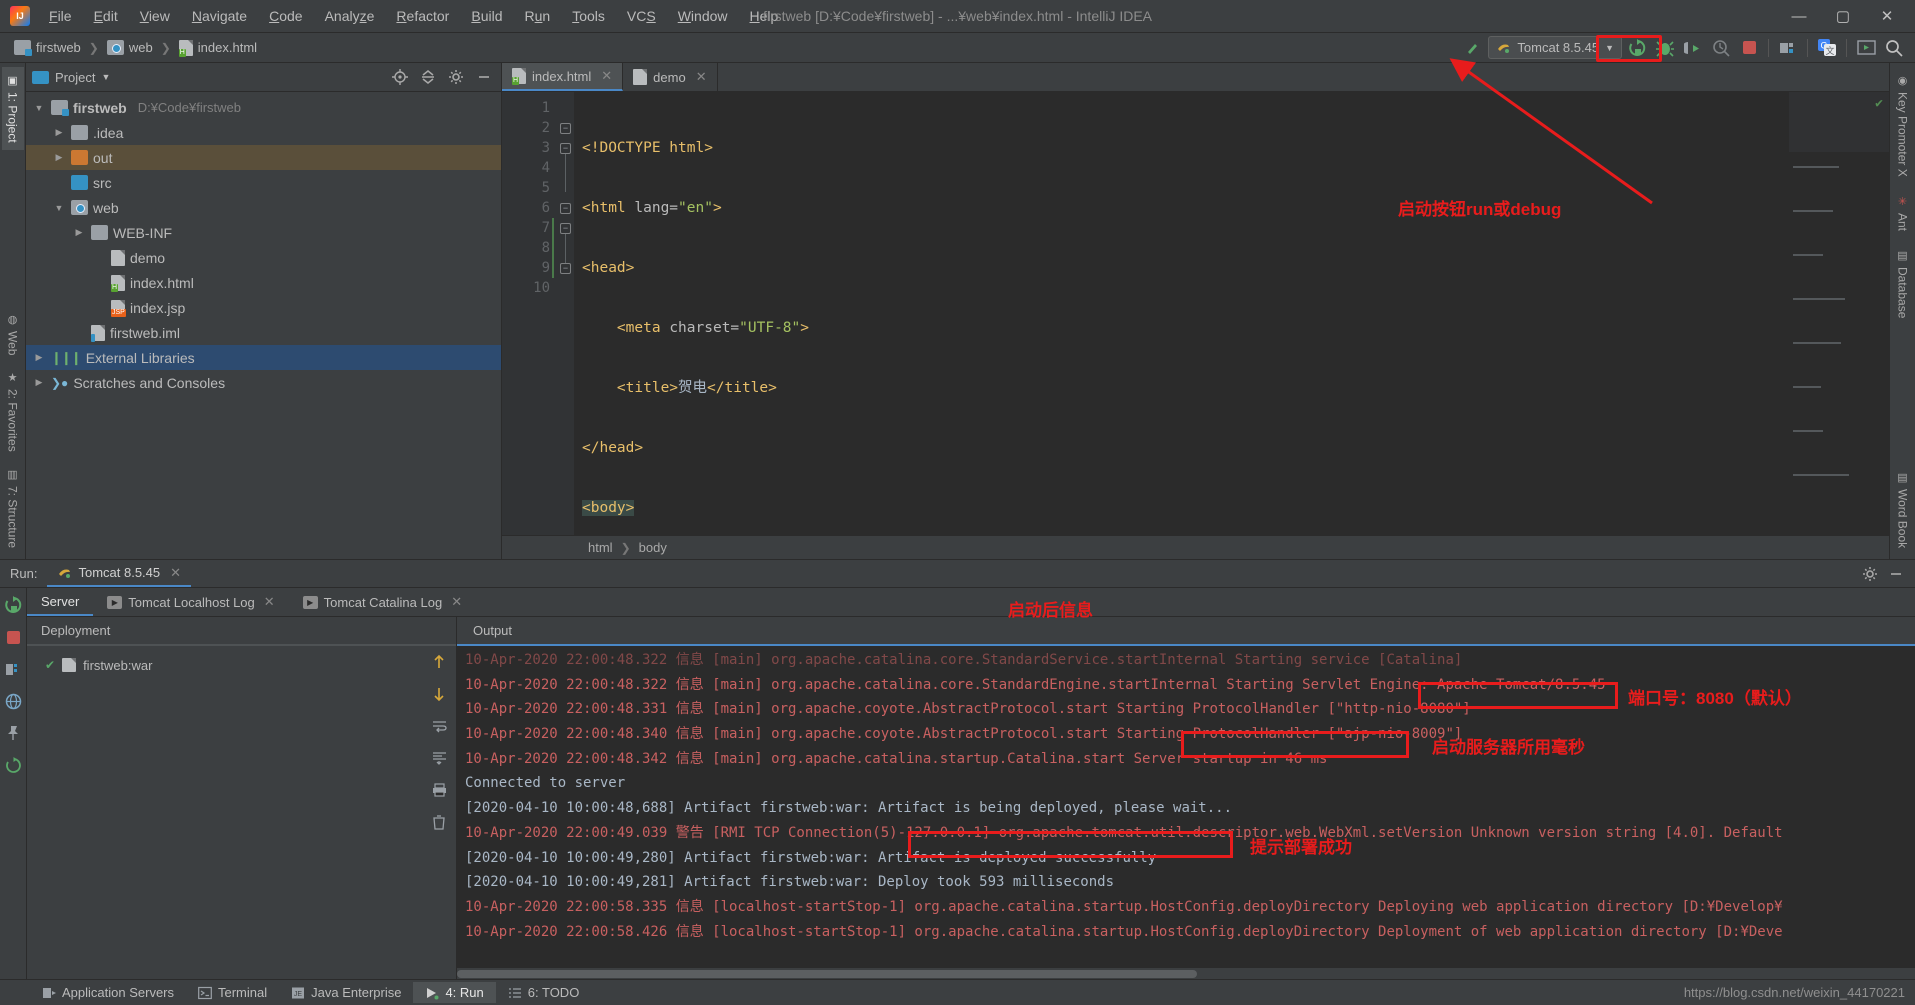  Describe the element at coordinates (13, 701) in the screenshot. I see `browser-button` at that location.